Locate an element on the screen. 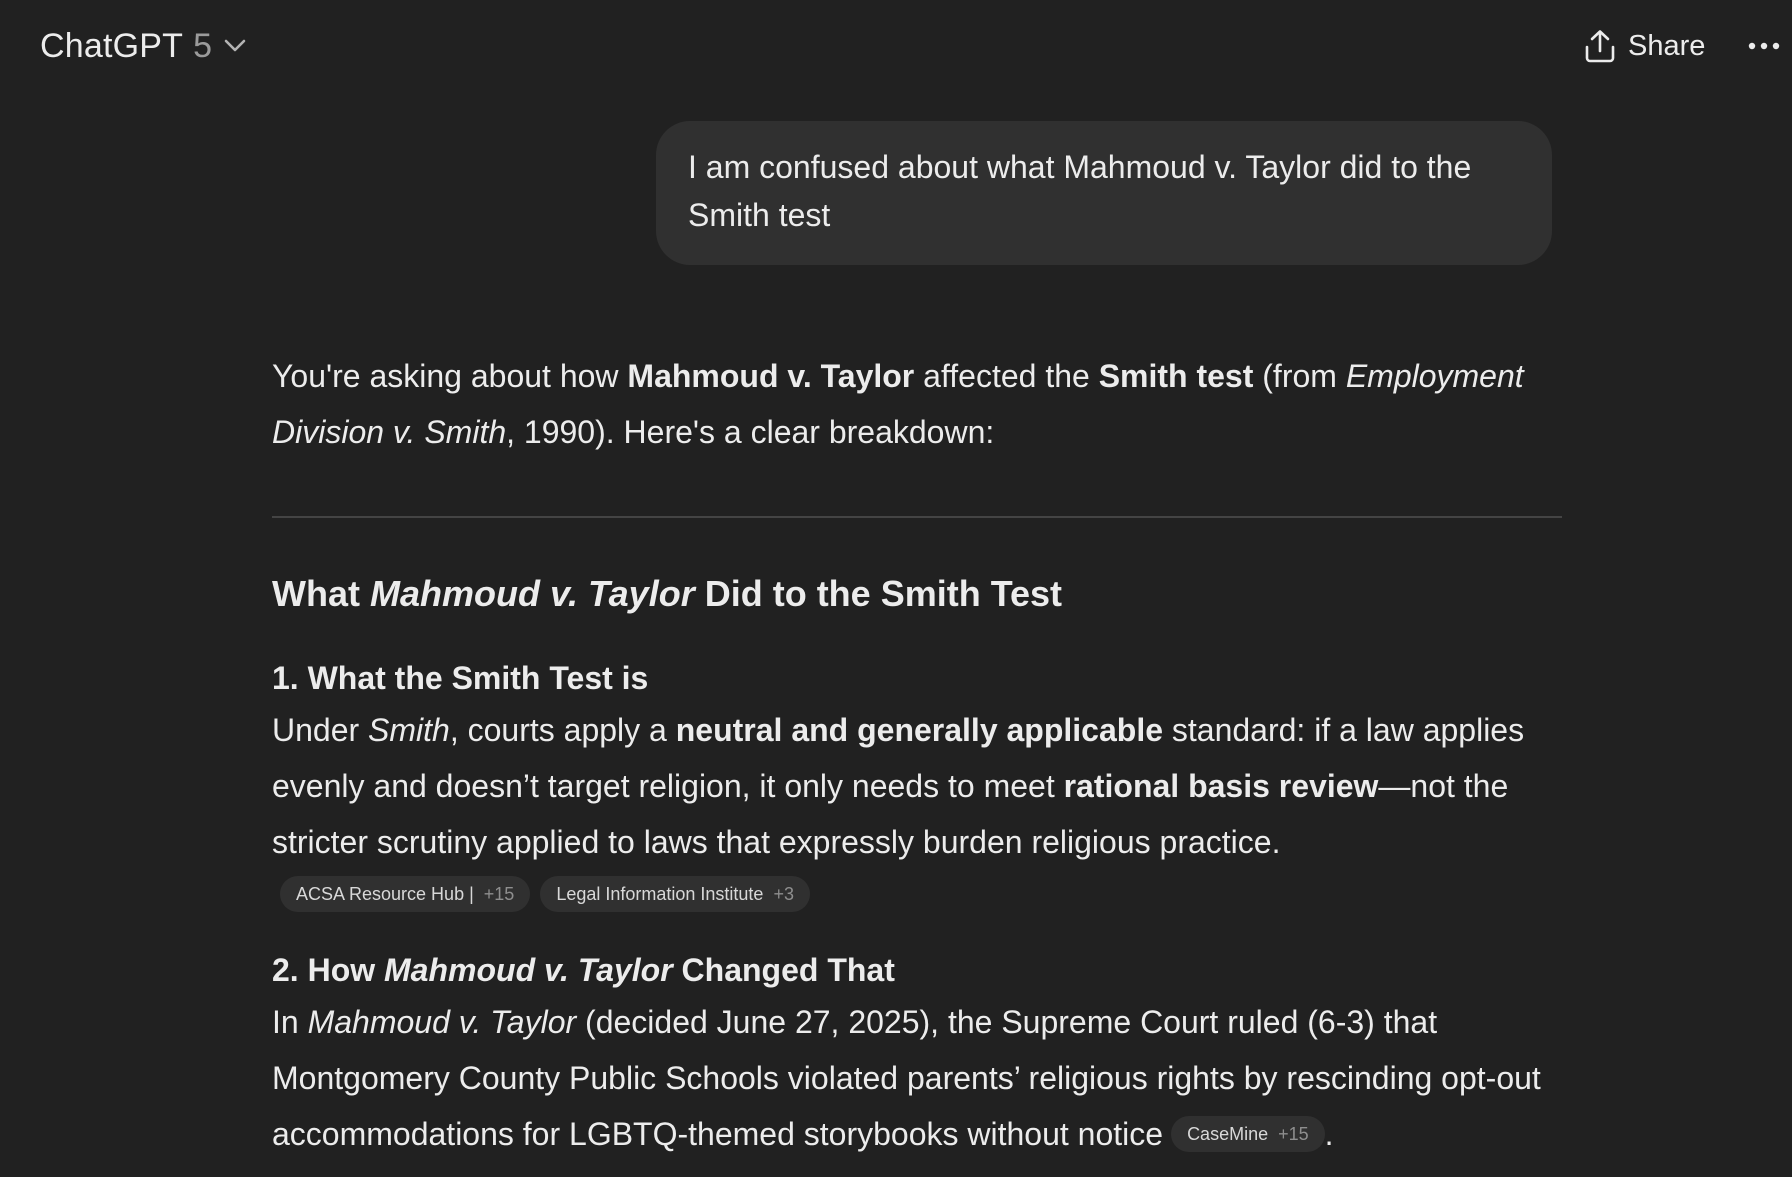 Image resolution: width=1792 pixels, height=1177 pixels. source-chip-casemine: CaseMine +15 is located at coordinates (1248, 1133).